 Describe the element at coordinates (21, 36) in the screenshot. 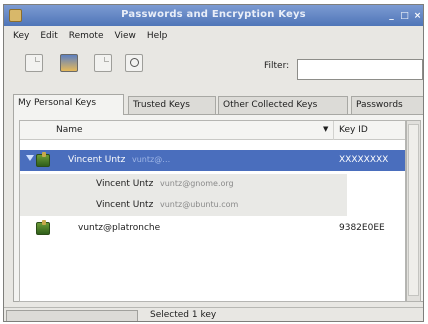

I see `menu-key: Key` at that location.